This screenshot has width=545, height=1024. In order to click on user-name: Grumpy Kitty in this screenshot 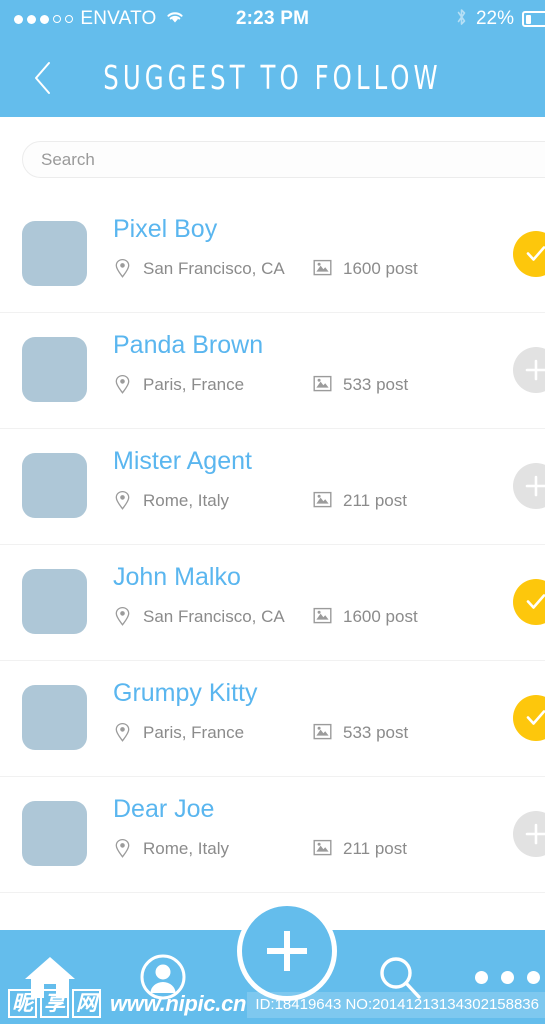, I will do `click(185, 693)`.